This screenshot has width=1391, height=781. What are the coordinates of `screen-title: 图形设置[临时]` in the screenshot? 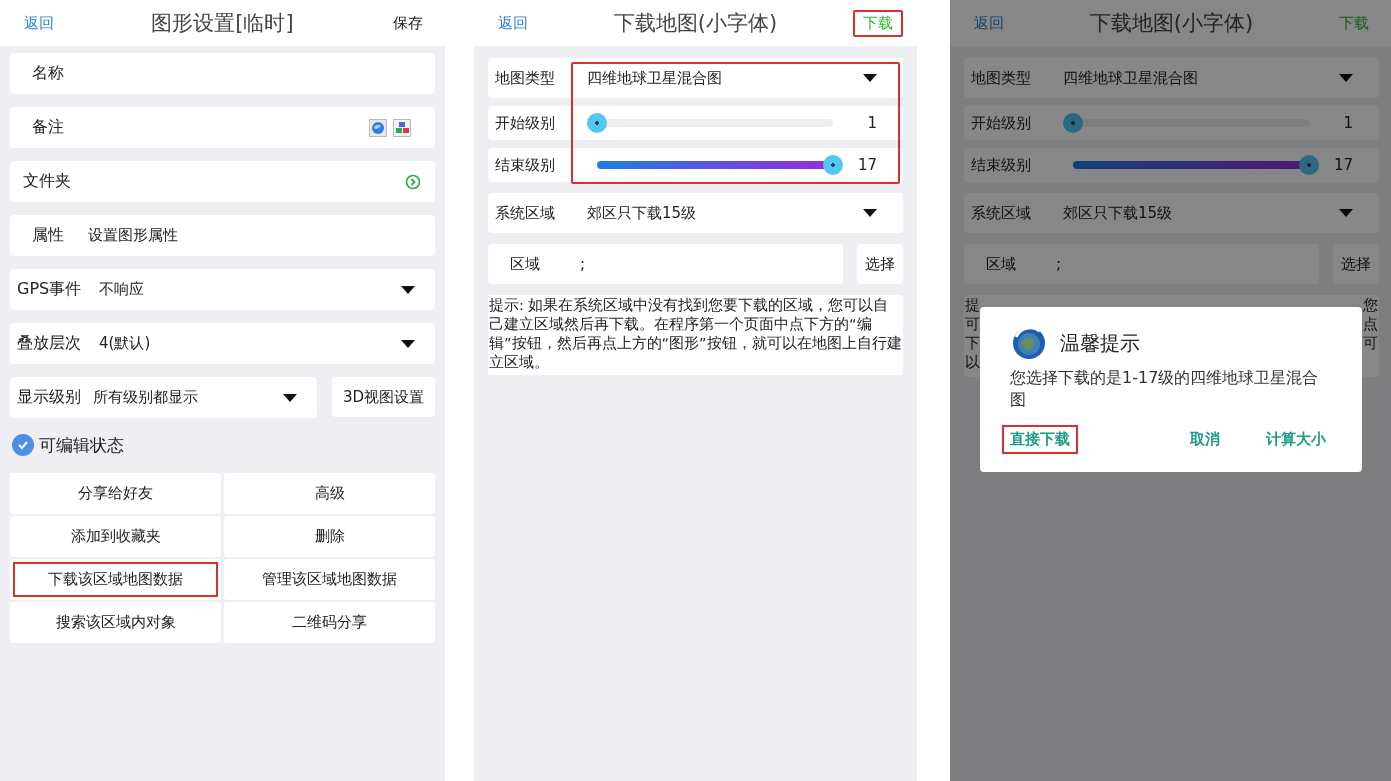 It's located at (222, 23).